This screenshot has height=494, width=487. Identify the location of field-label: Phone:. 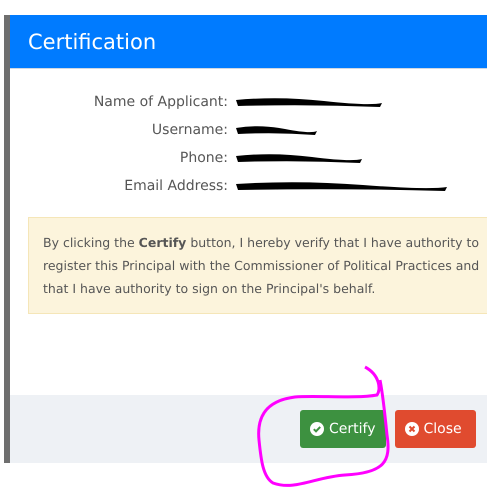
(203, 158).